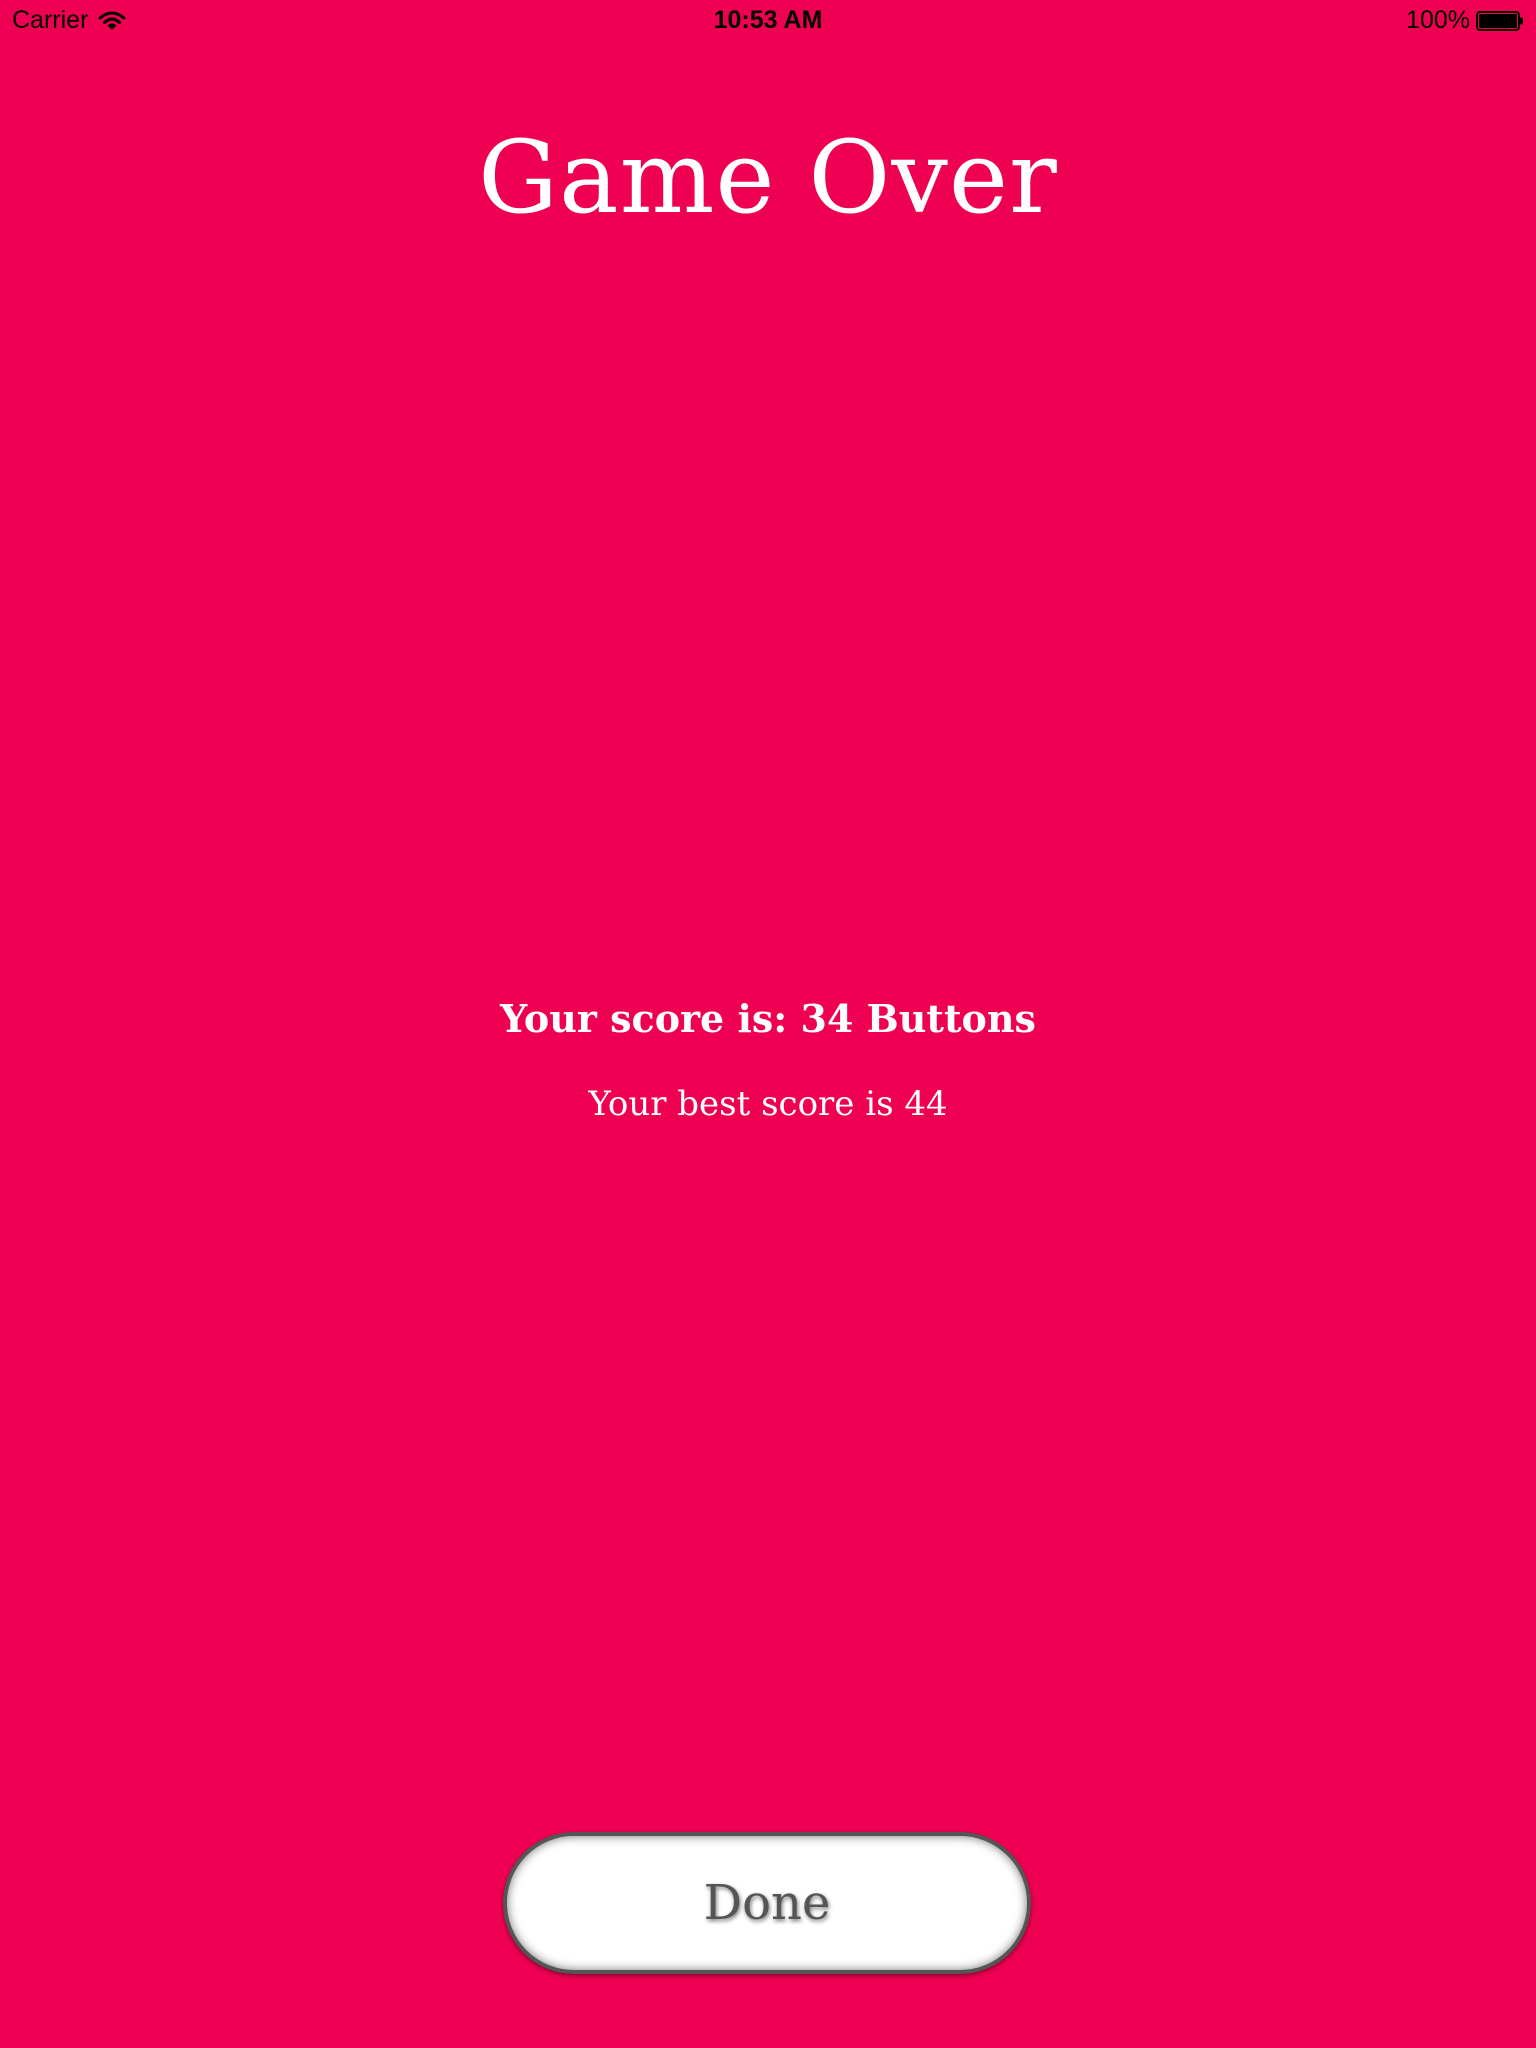 The height and width of the screenshot is (2048, 1536). What do you see at coordinates (768, 1104) in the screenshot?
I see `best-score-text: Your best score is 44` at bounding box center [768, 1104].